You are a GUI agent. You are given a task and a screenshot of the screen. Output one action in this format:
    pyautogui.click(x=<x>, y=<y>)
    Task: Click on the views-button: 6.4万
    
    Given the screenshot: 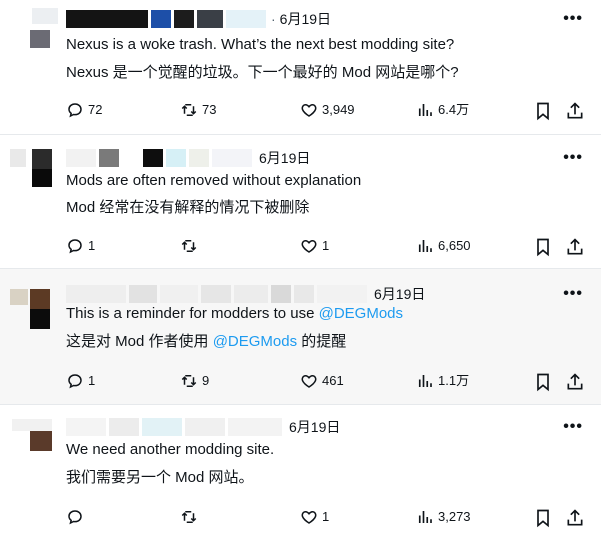 What is the action you would take?
    pyautogui.click(x=442, y=110)
    